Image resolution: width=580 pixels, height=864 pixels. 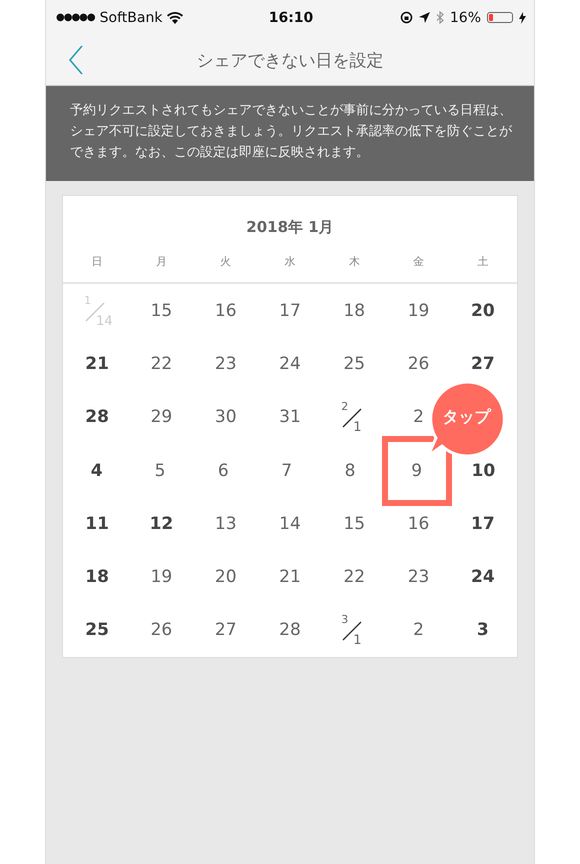 I want to click on back-chevron-icon, so click(x=76, y=60).